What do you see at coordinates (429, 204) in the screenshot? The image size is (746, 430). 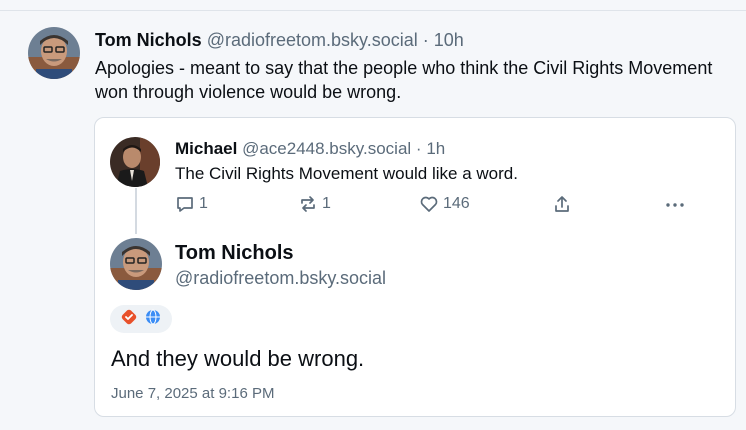 I see `like-icon` at bounding box center [429, 204].